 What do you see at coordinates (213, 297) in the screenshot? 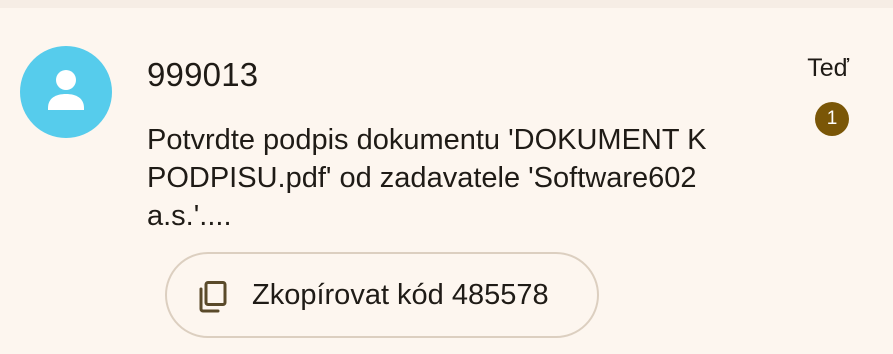
I see `copy-icon` at bounding box center [213, 297].